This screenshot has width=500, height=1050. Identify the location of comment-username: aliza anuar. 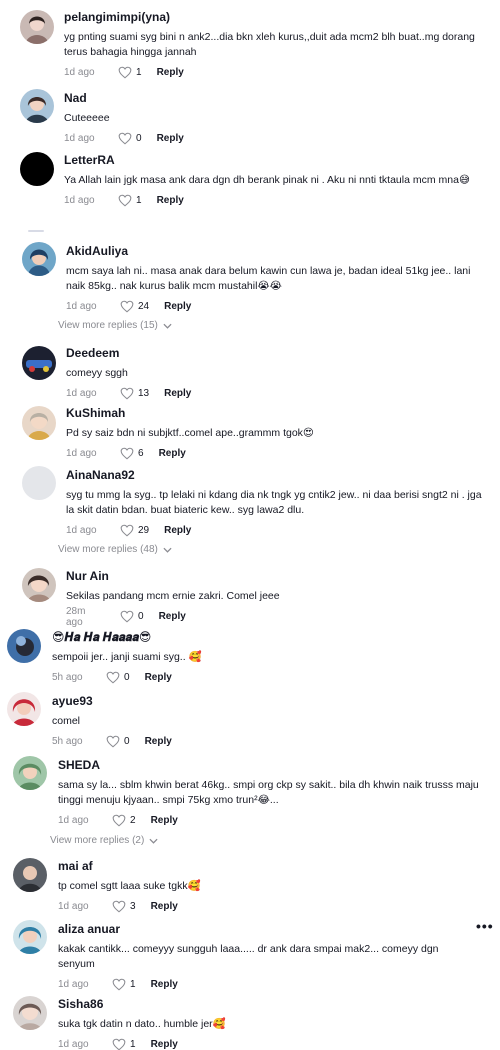
(268, 929).